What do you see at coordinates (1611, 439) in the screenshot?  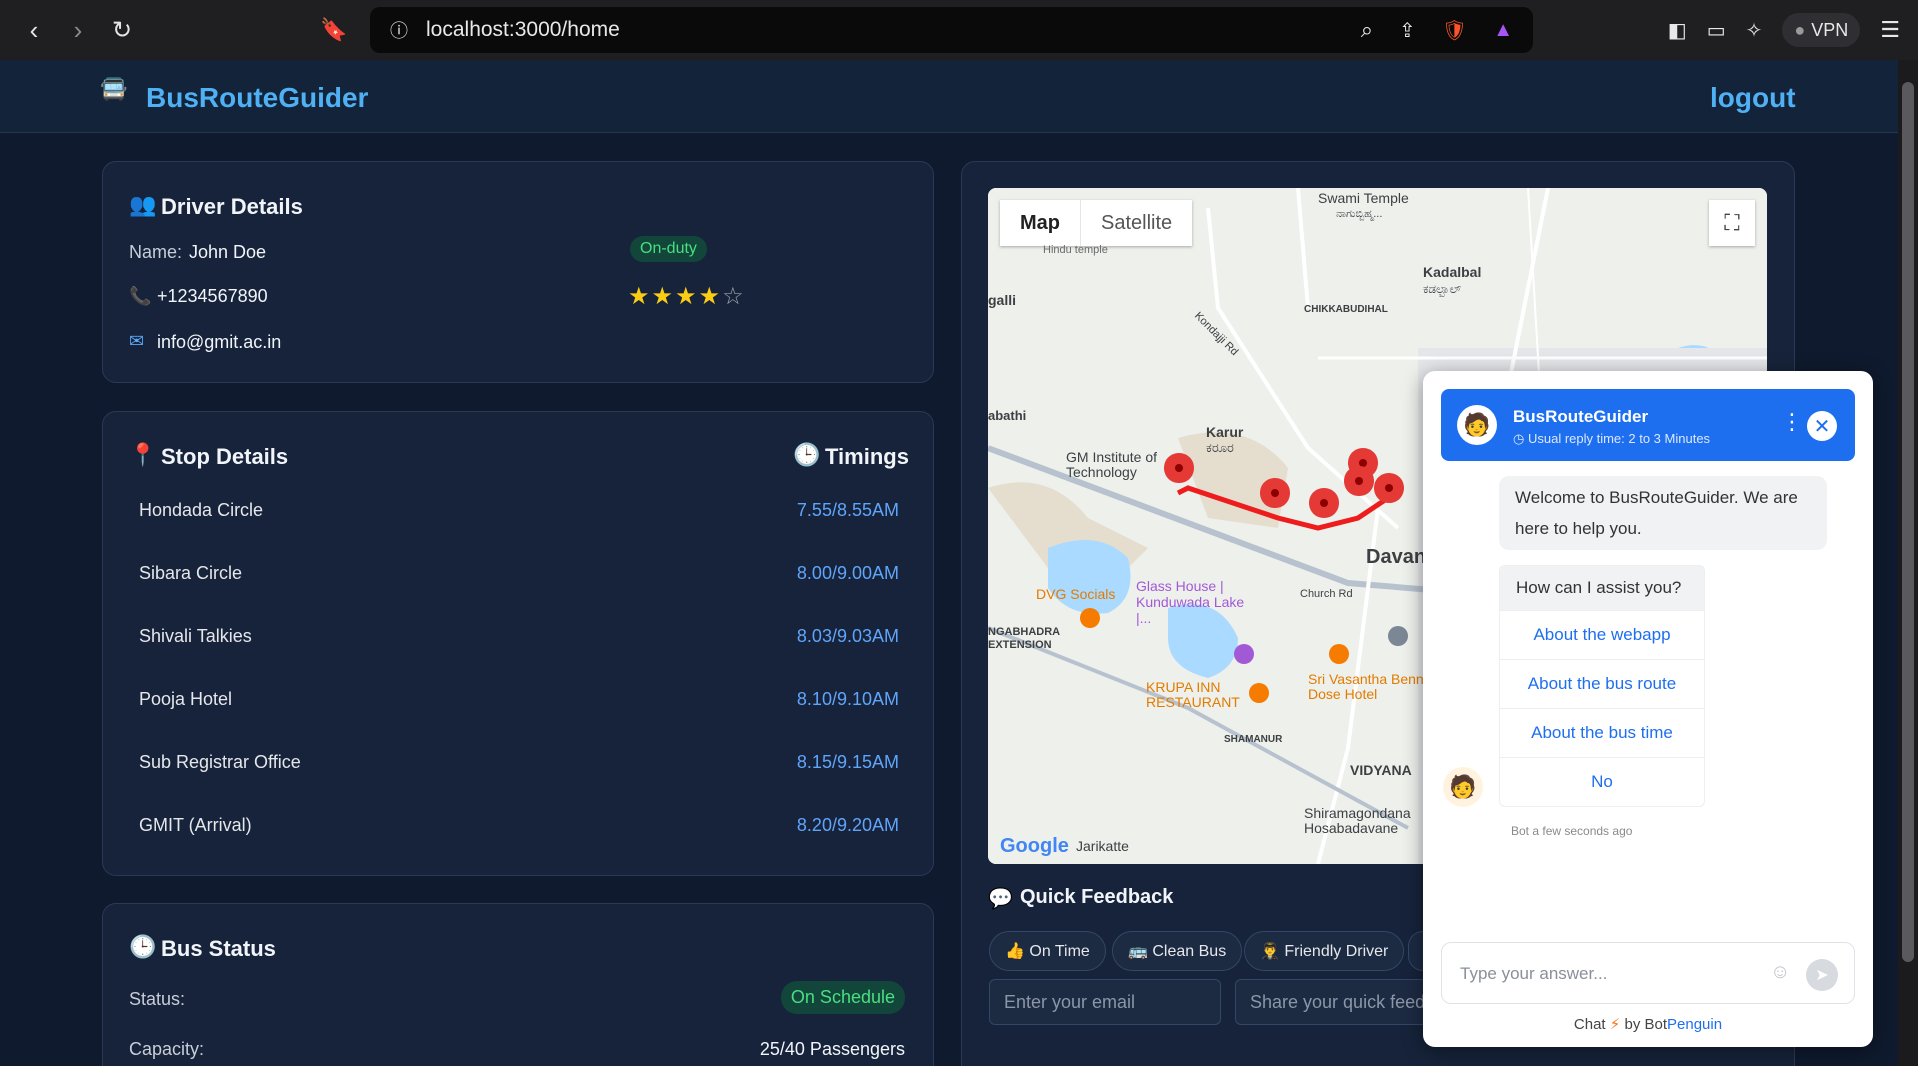 I see `chat-reply-time: ◷ Usual reply time: 2 to 3 Minutes` at bounding box center [1611, 439].